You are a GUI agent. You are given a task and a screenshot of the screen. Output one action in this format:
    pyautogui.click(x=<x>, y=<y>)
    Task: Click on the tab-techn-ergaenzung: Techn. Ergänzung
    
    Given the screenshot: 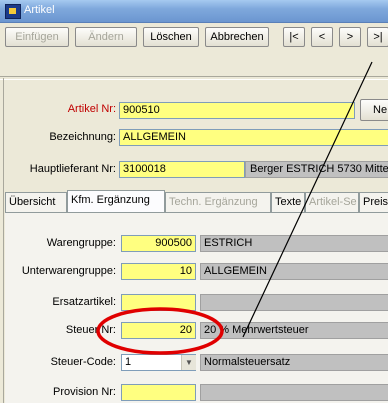 What is the action you would take?
    pyautogui.click(x=218, y=202)
    